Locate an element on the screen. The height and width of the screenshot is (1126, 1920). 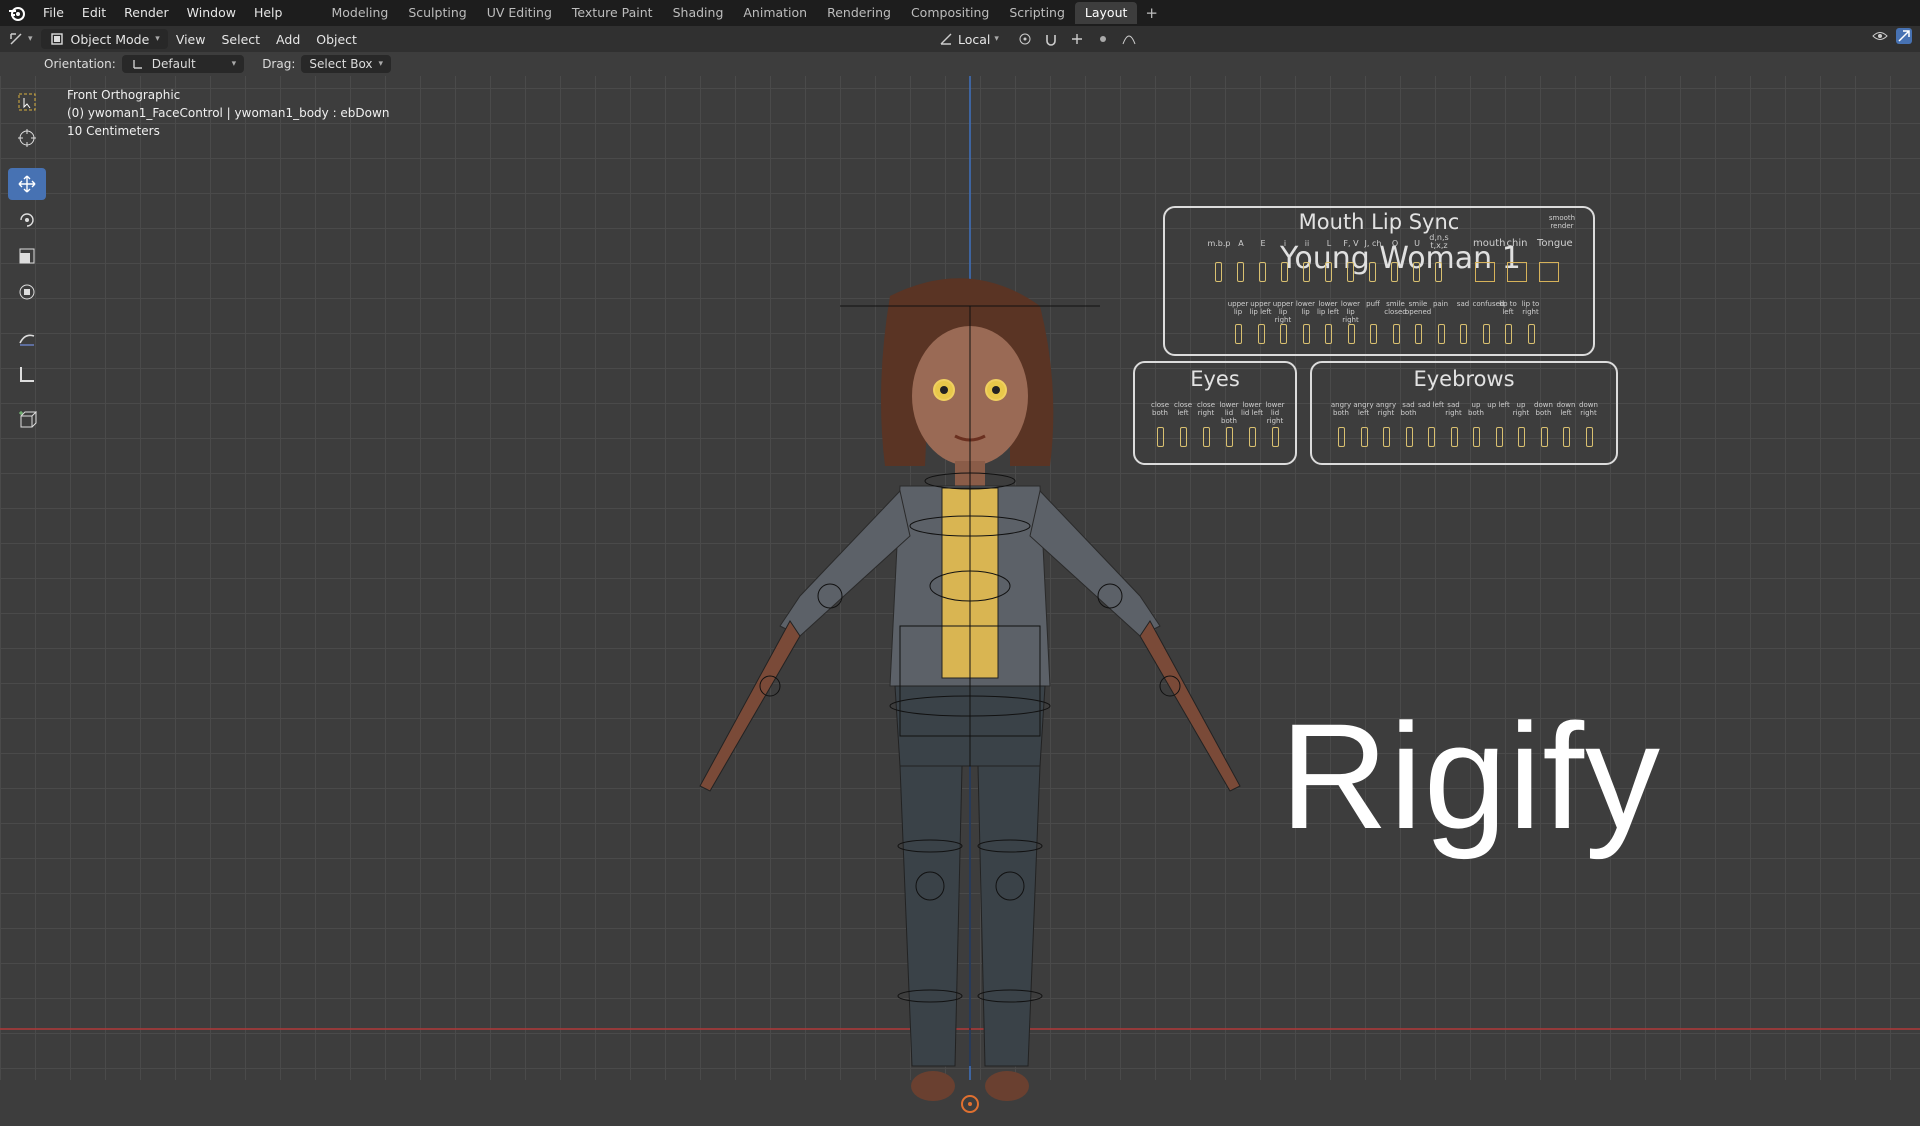
slider-label: lower lid right is located at coordinates (1275, 413).